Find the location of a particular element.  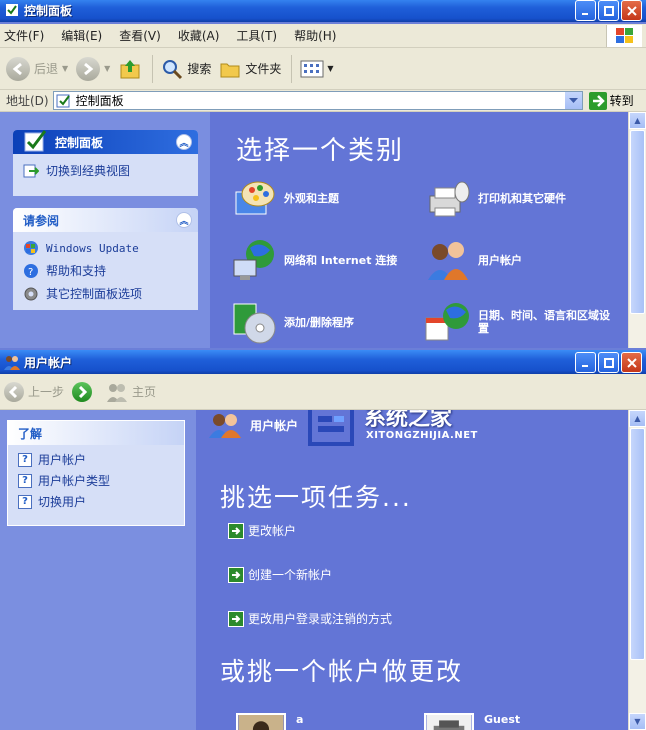

category-appearance: 外观和主题 is located at coordinates (325, 198).